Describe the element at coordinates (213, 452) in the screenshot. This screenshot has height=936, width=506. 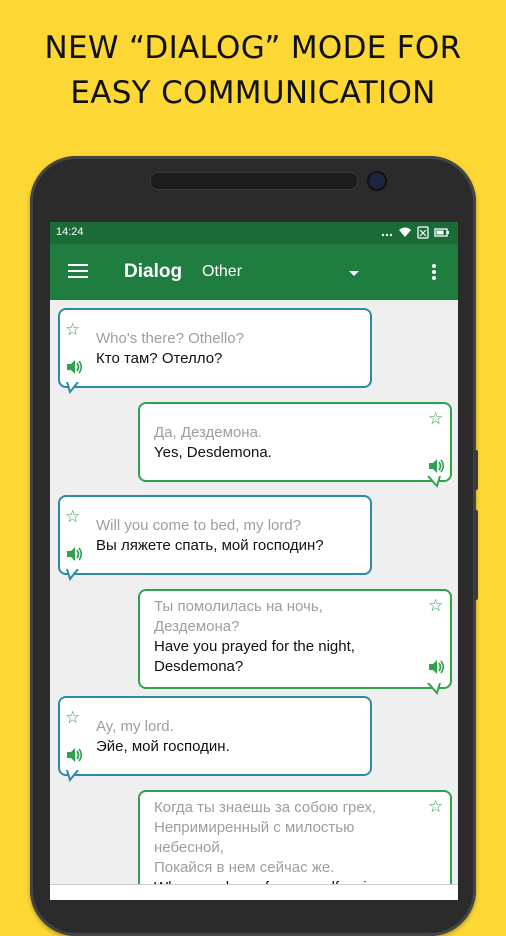
I see `message-translation: Yes, Desdemona.` at that location.